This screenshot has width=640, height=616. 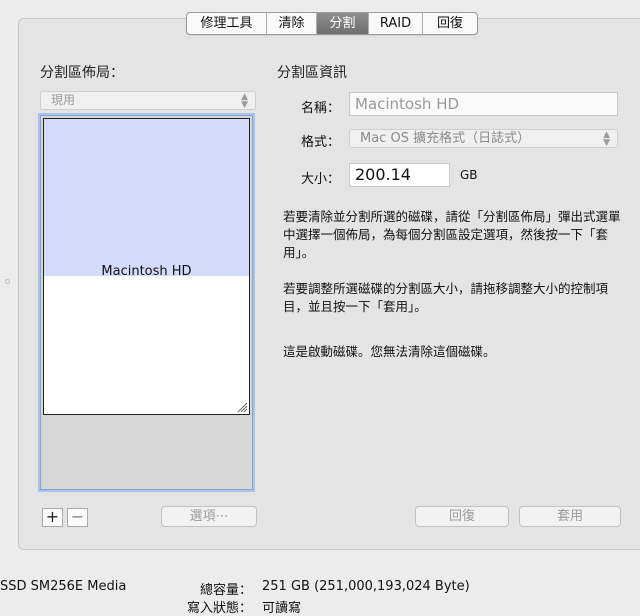 What do you see at coordinates (446, 297) in the screenshot?
I see `help-text-resize: 若要調整所選磁碟的分割區大小，請拖移調整大小的控制項目，並且按一下「套用」。` at bounding box center [446, 297].